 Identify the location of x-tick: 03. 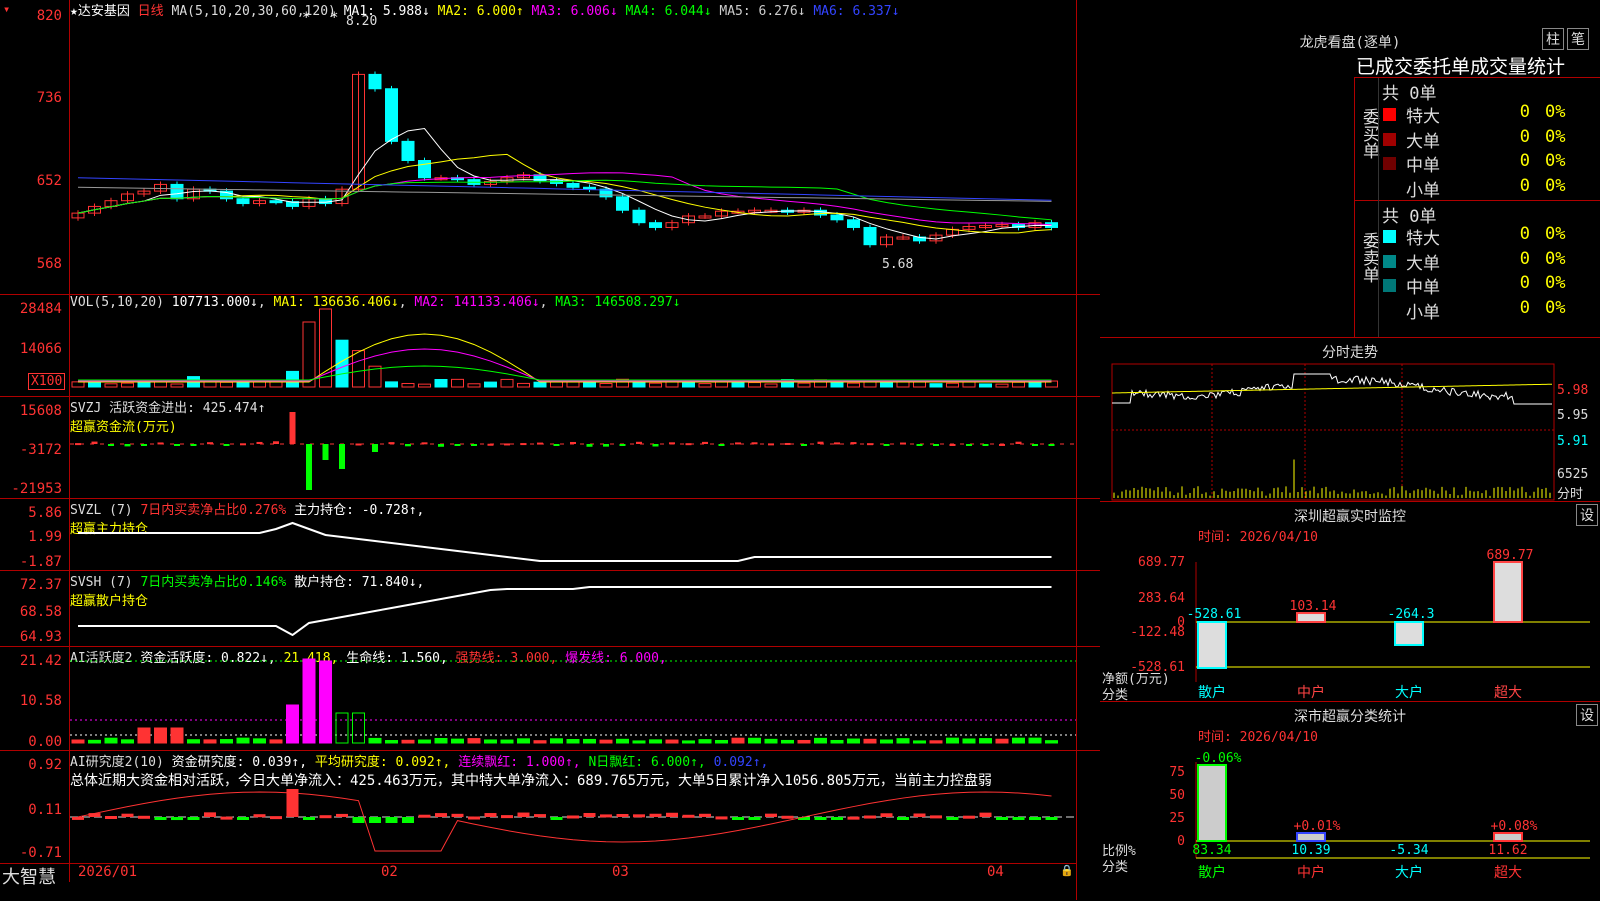
(620, 872).